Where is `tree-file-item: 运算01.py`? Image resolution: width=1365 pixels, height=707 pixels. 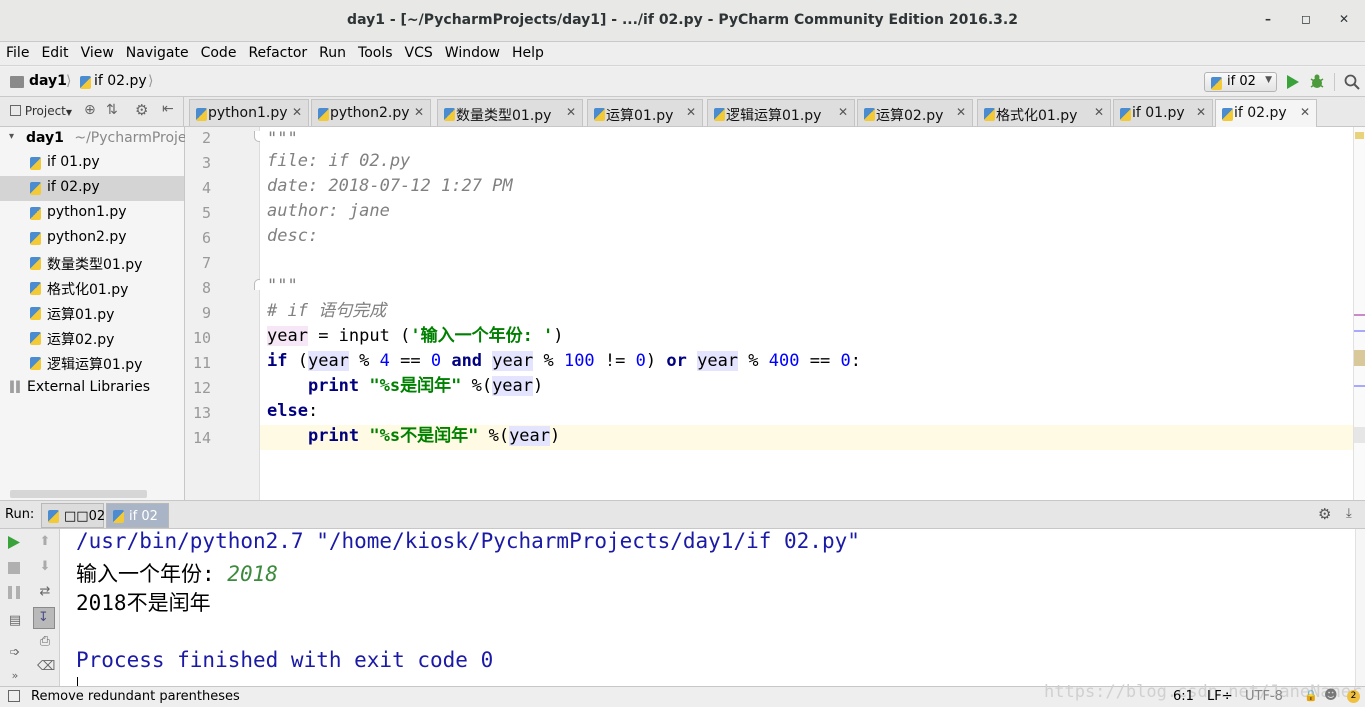
tree-file-item: 运算01.py is located at coordinates (92, 313).